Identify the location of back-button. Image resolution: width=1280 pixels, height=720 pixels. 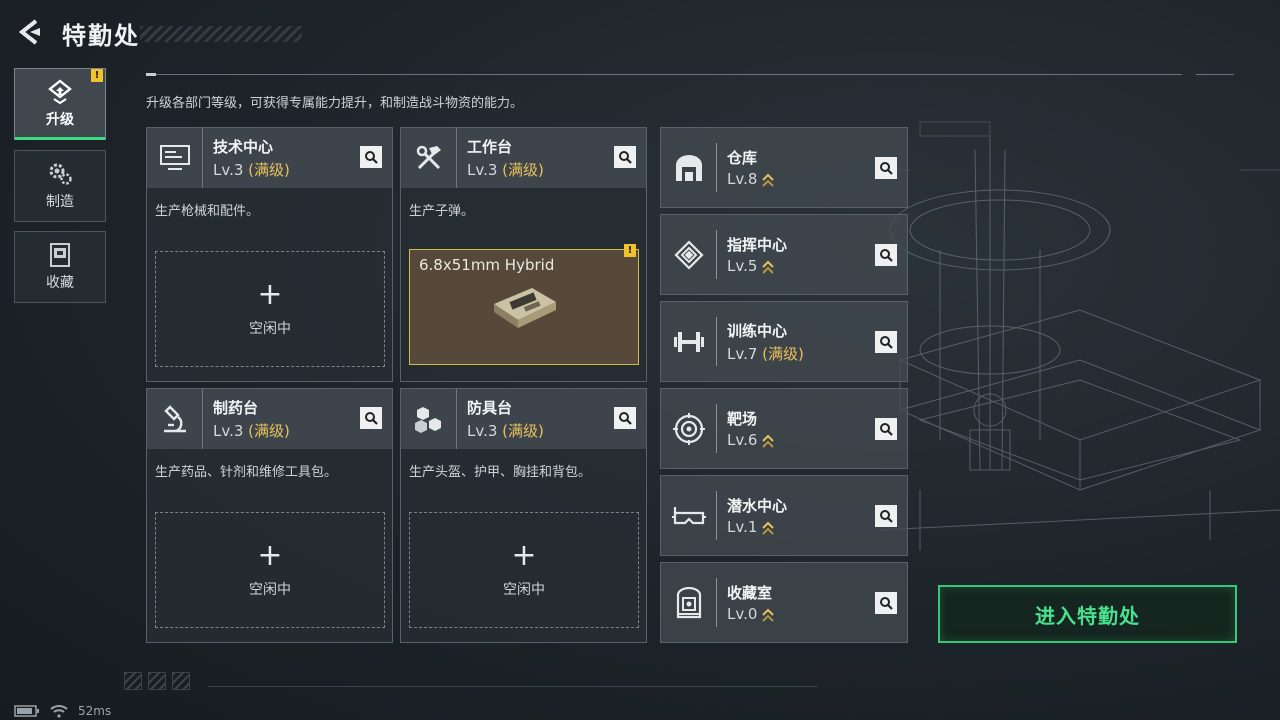
(30, 32).